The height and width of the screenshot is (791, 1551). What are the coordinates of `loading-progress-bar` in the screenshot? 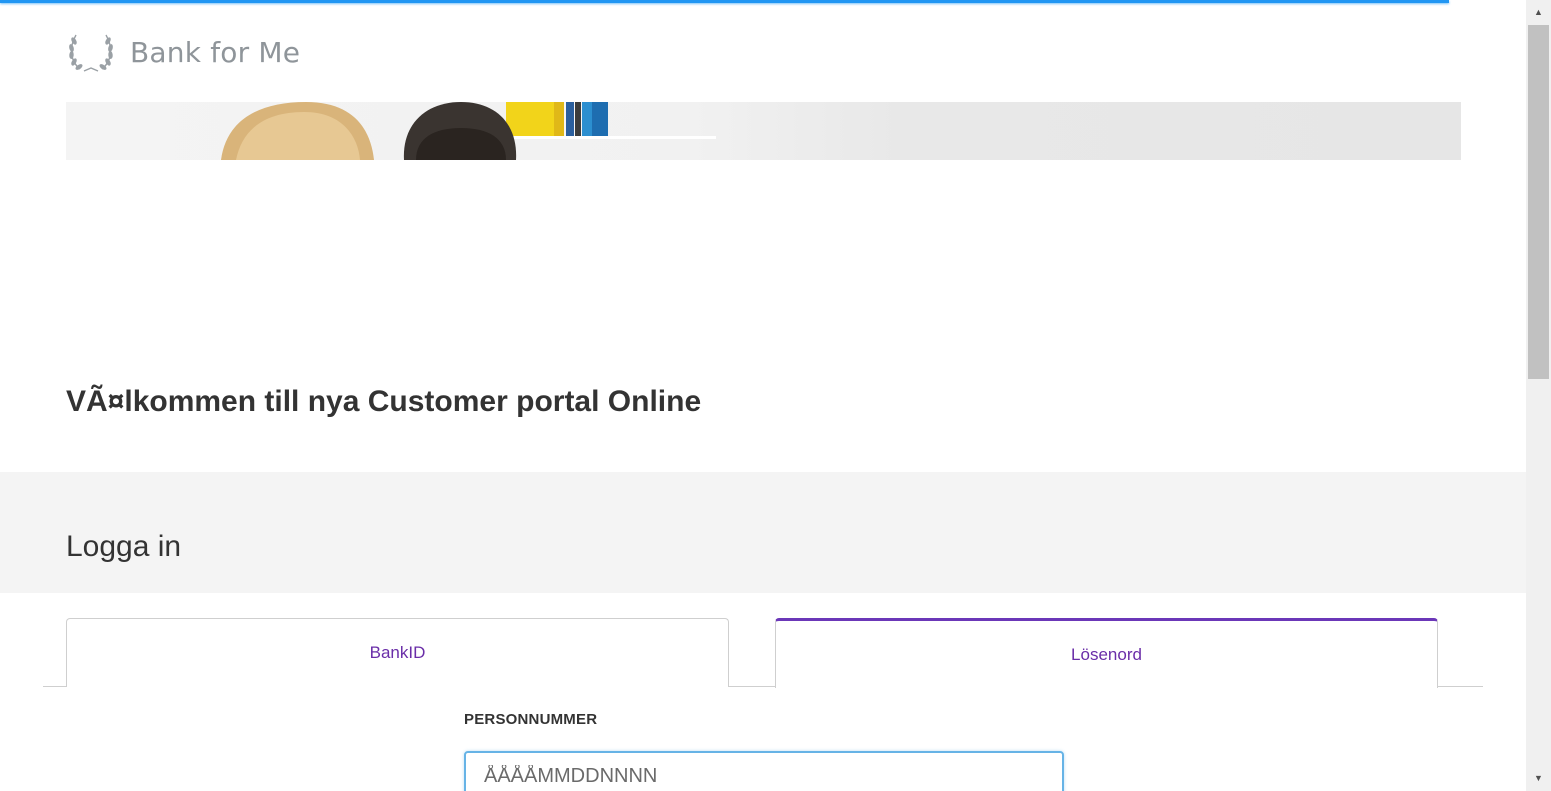 It's located at (724, 1).